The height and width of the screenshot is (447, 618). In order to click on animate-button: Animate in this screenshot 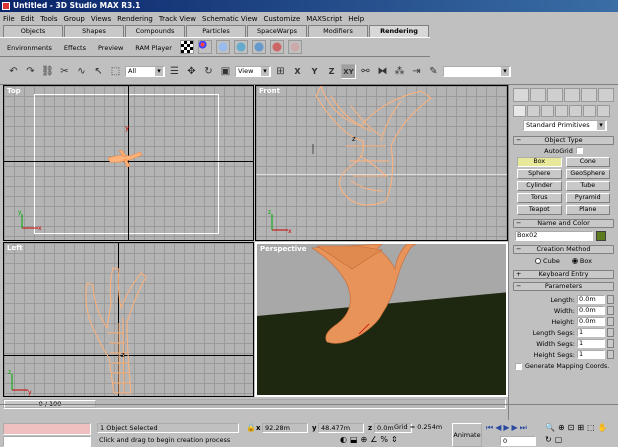, I will do `click(467, 435)`.